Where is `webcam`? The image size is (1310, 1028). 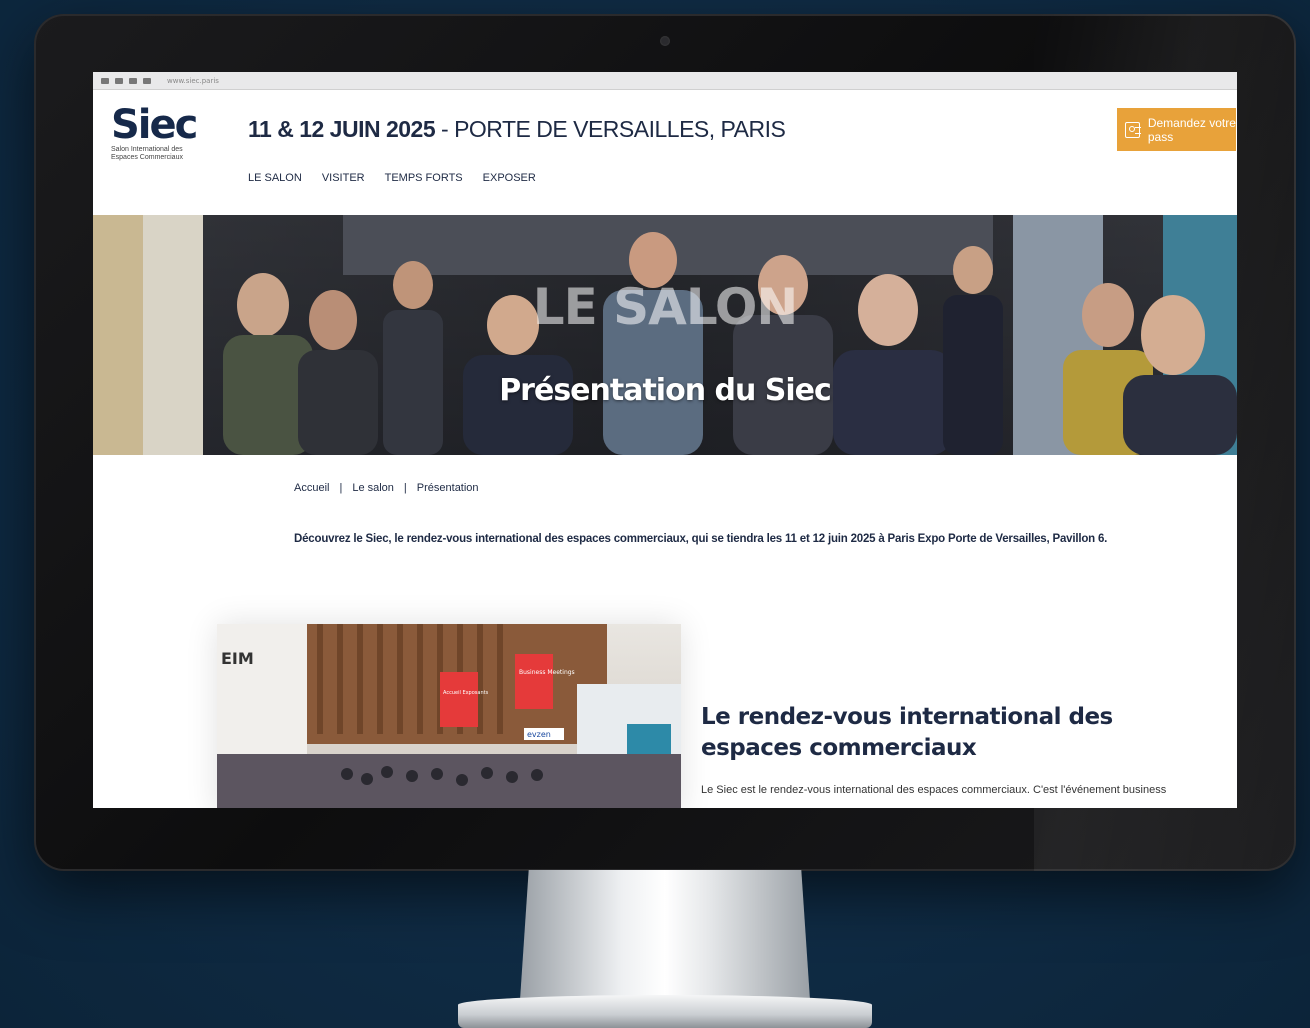
webcam is located at coordinates (665, 41).